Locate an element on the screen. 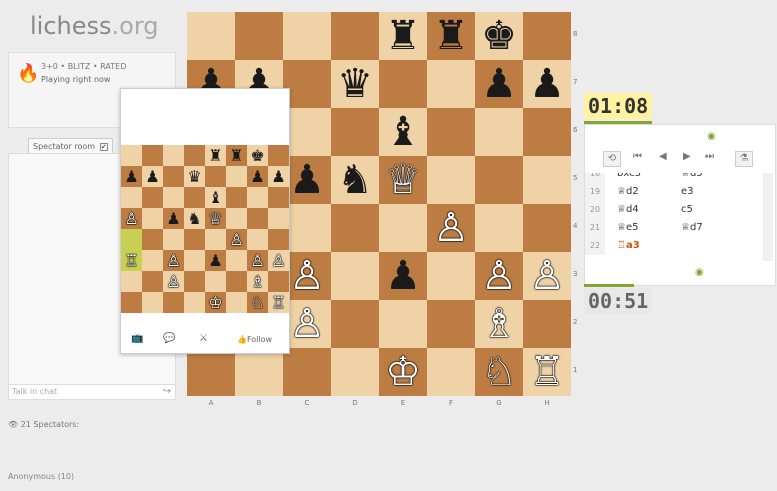  spectator-room-tab: Spectator room ✔ is located at coordinates (70, 146).